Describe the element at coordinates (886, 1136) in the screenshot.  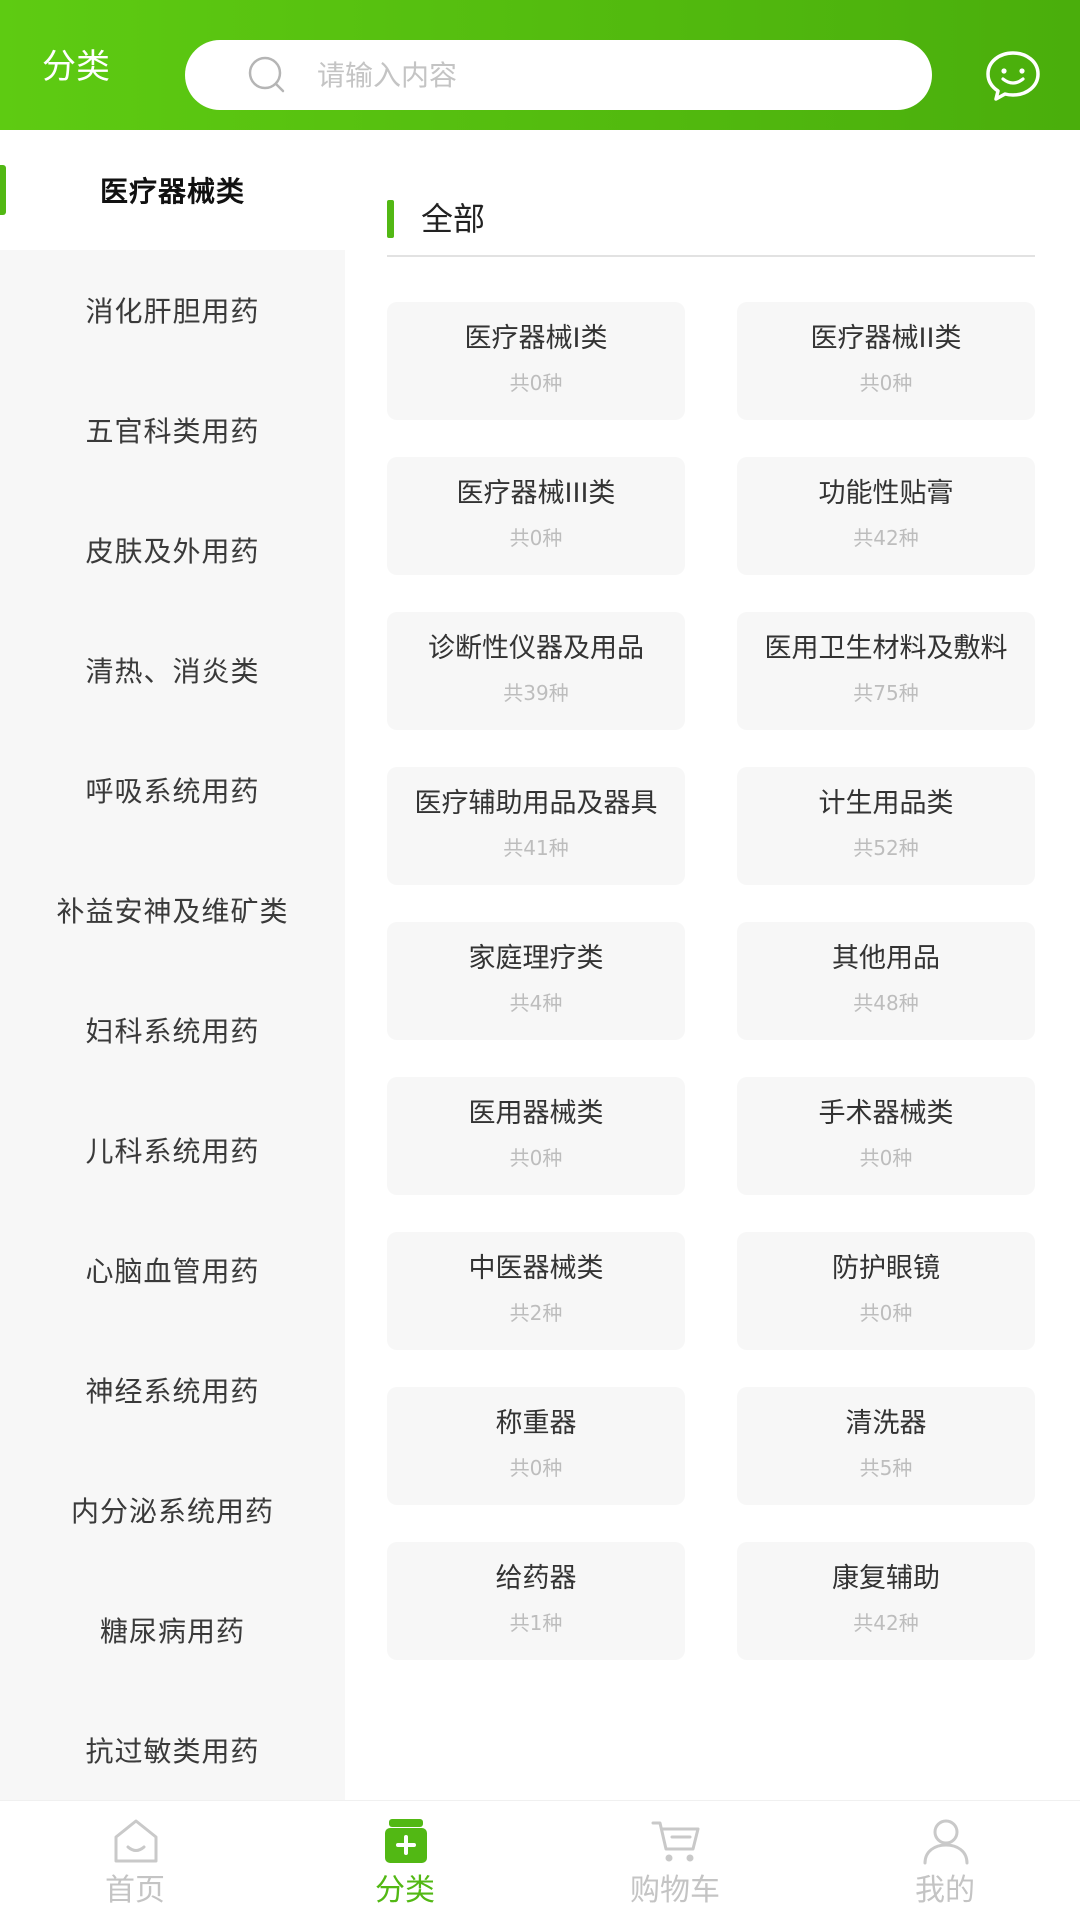
I see `category-card: 手术器械类 共0种` at that location.